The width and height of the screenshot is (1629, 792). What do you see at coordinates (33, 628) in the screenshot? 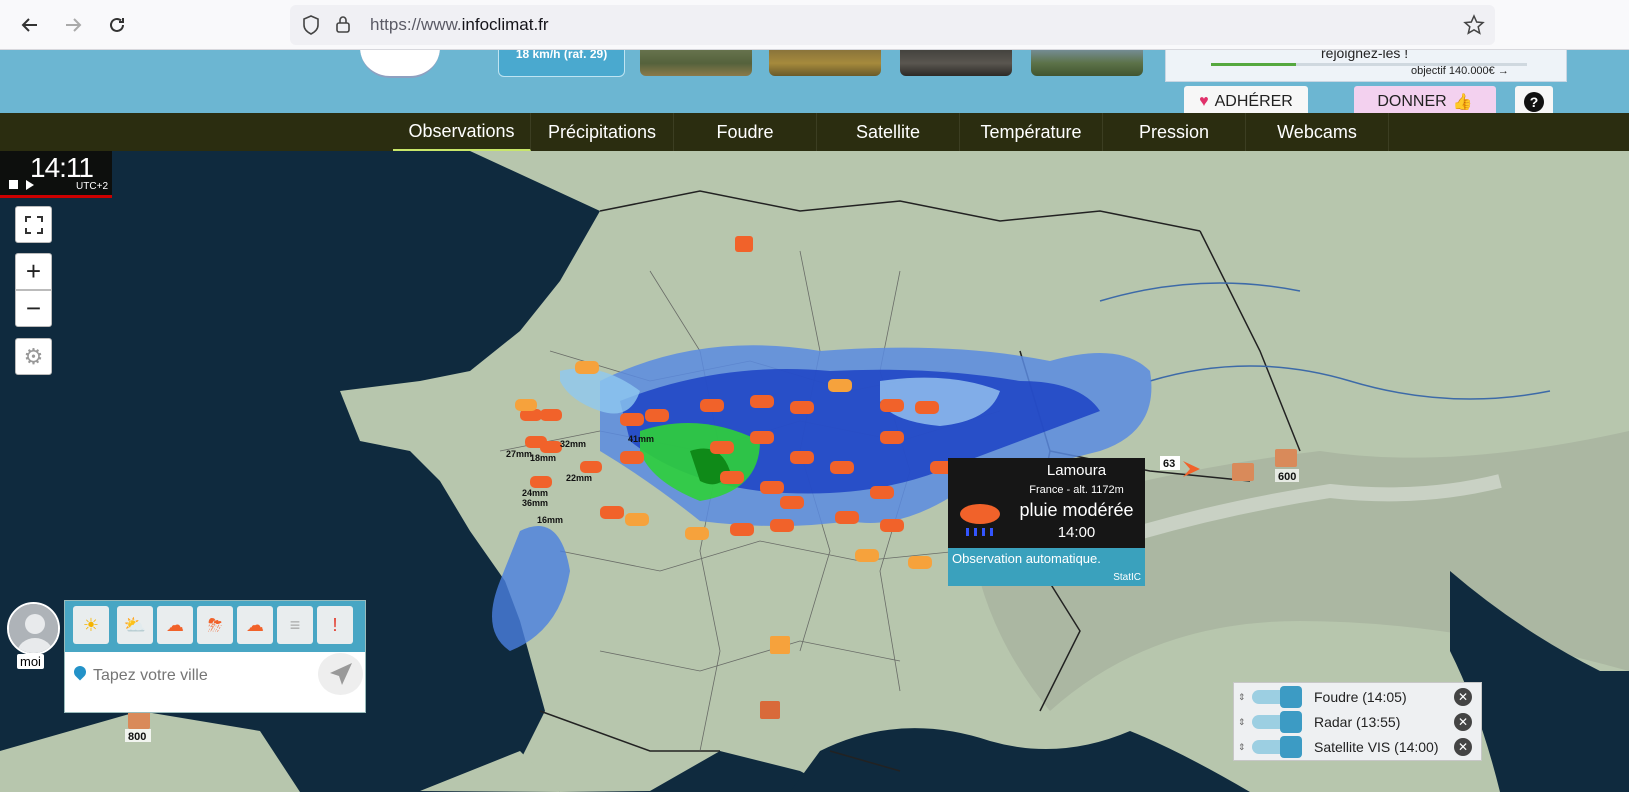
I see `avatar` at bounding box center [33, 628].